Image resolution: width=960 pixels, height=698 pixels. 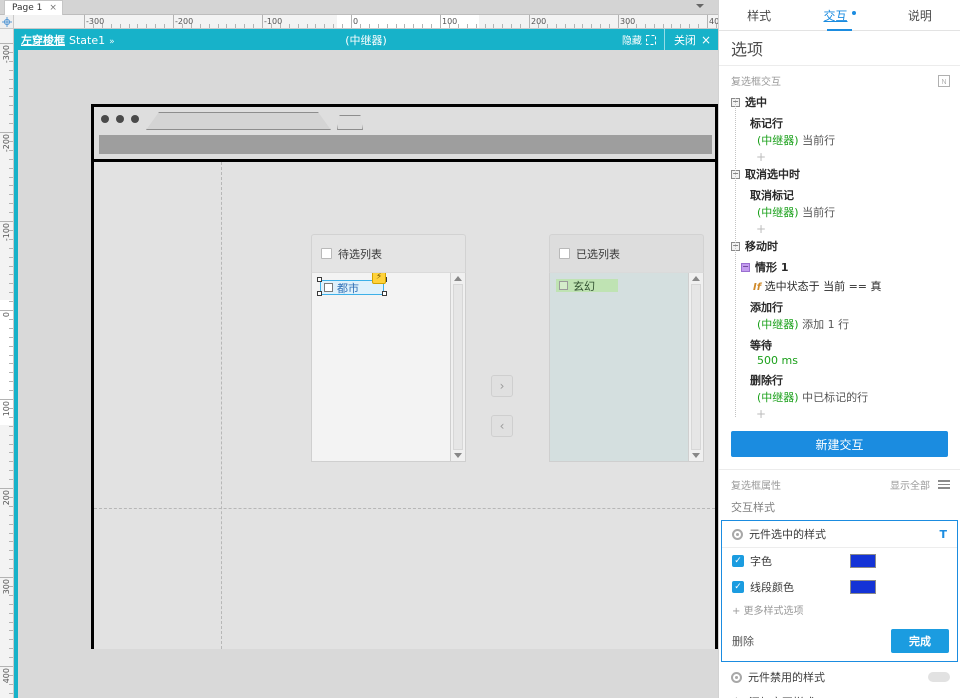 I want to click on state-widget-name: 左穿梭框, so click(x=43, y=40).